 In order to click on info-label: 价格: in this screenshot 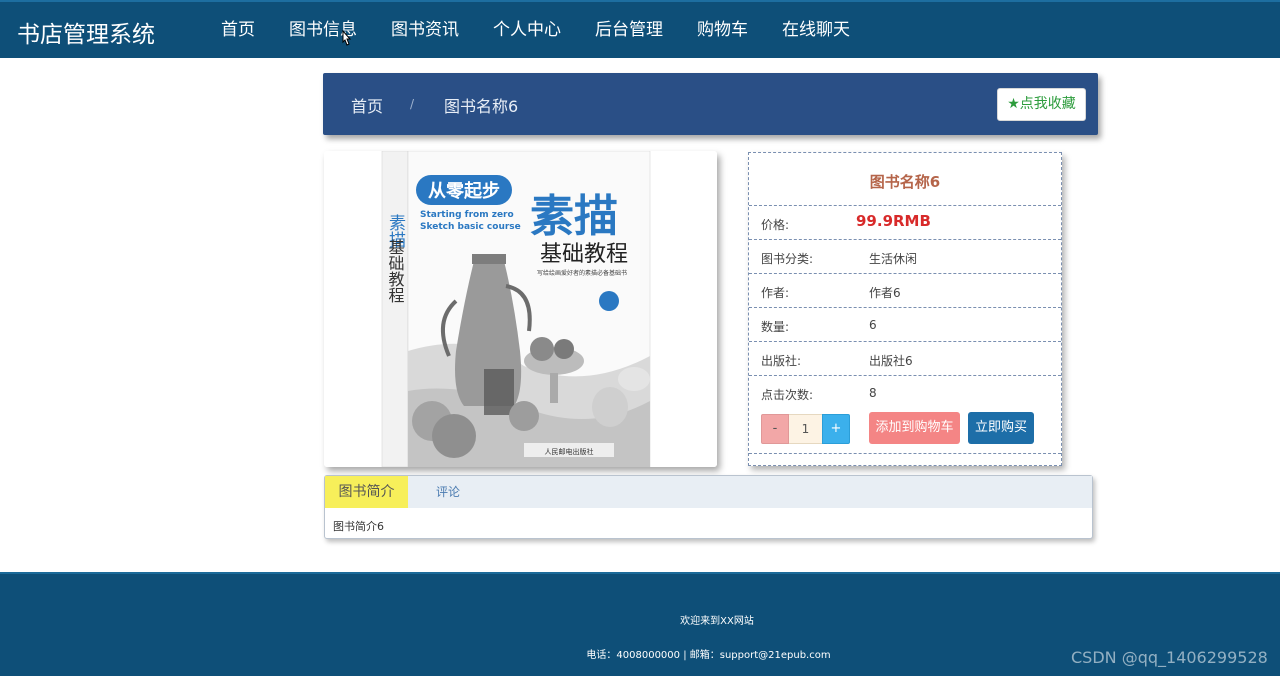, I will do `click(775, 225)`.